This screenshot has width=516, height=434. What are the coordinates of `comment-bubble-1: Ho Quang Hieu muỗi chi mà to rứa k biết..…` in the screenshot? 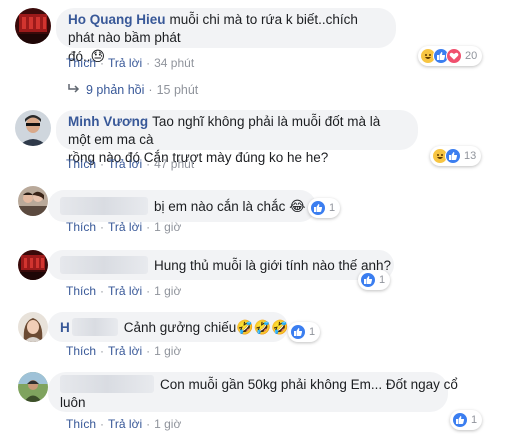 It's located at (226, 36).